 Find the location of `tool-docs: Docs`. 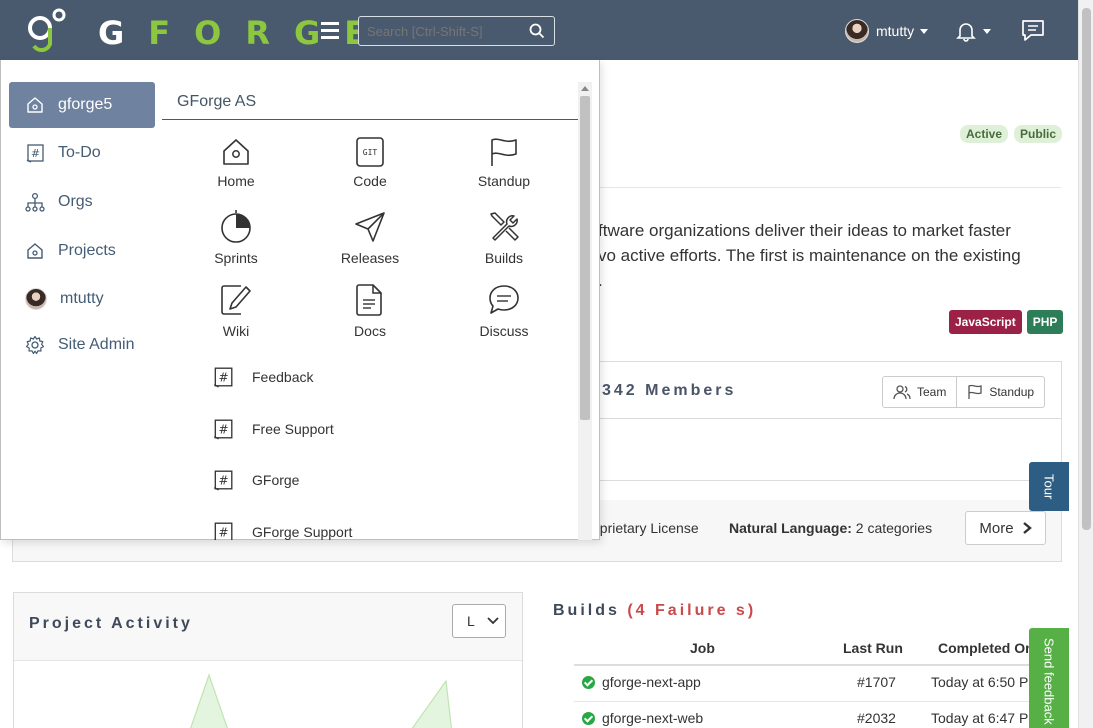

tool-docs: Docs is located at coordinates (370, 316).